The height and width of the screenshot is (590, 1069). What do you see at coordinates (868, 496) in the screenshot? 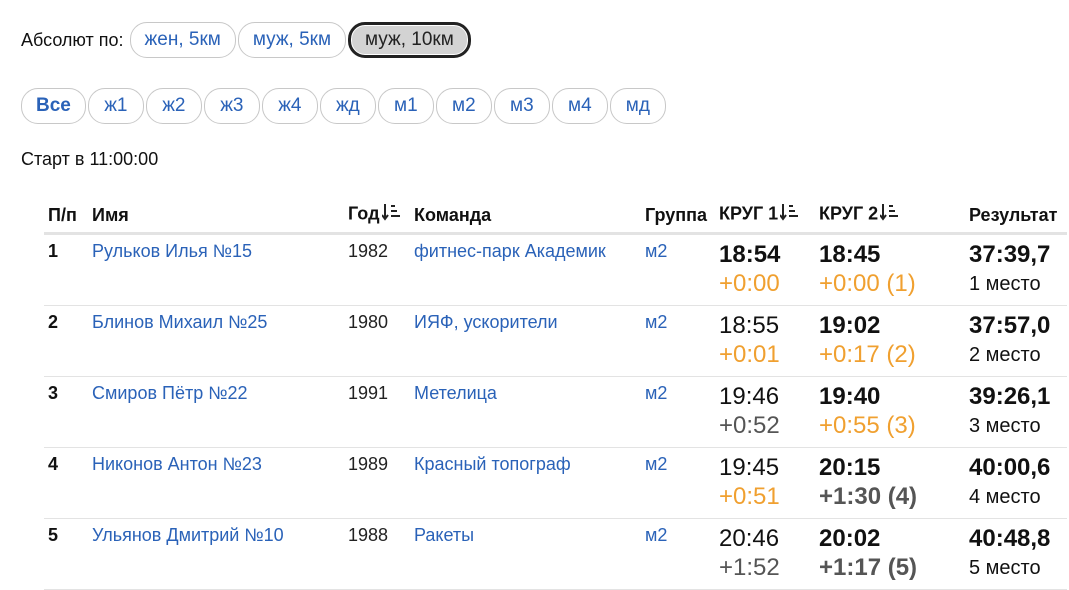
I see `lap2-delta: +1:30 (4)` at bounding box center [868, 496].